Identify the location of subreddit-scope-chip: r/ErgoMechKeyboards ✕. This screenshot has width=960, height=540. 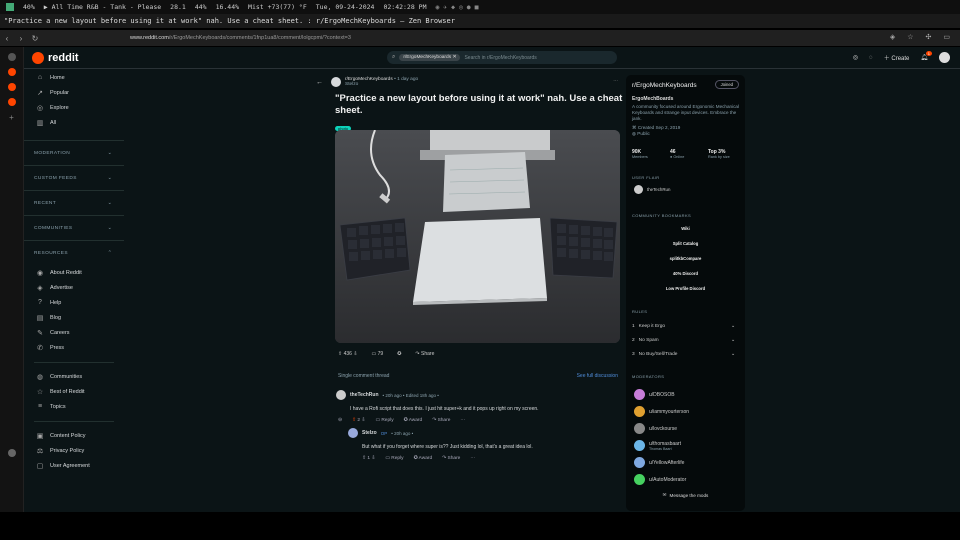
(430, 57).